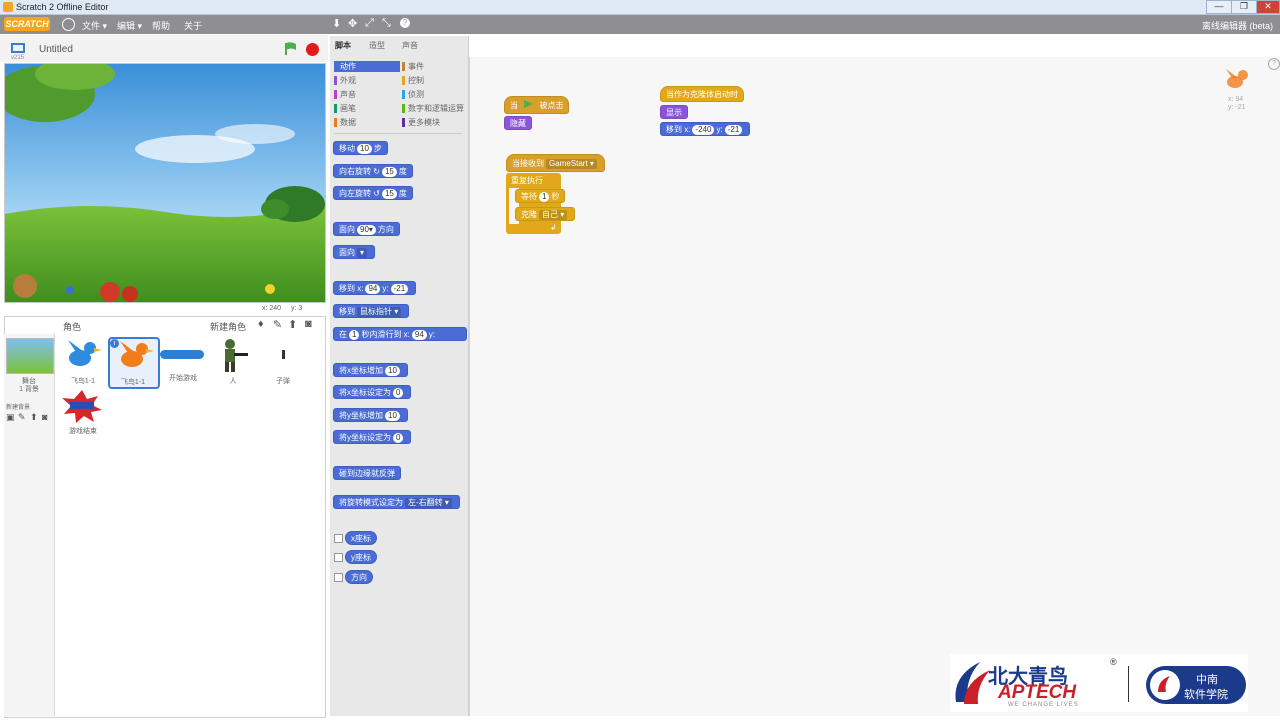 Image resolution: width=1280 pixels, height=720 pixels. What do you see at coordinates (72, 327) in the screenshot?
I see `sprites-header: 角色` at bounding box center [72, 327].